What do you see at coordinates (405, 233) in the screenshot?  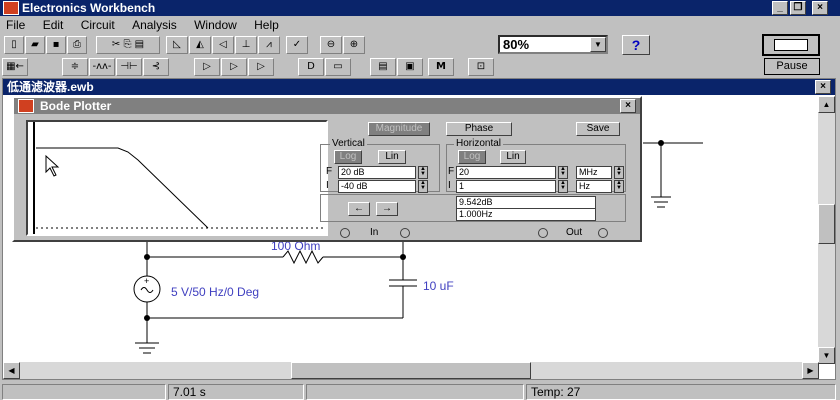 I see `in-plus-terminal` at bounding box center [405, 233].